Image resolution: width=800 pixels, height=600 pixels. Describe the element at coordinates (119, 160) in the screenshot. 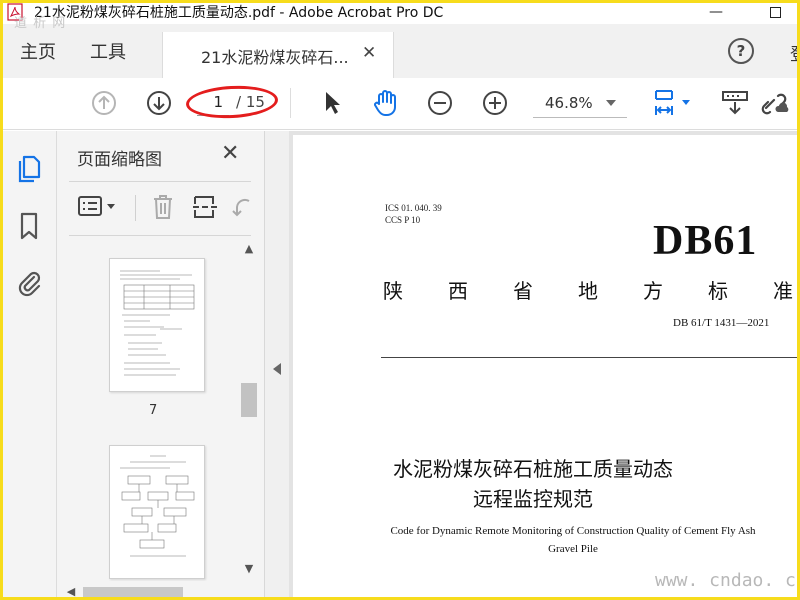

I see `panel-title: 页面缩略图` at that location.